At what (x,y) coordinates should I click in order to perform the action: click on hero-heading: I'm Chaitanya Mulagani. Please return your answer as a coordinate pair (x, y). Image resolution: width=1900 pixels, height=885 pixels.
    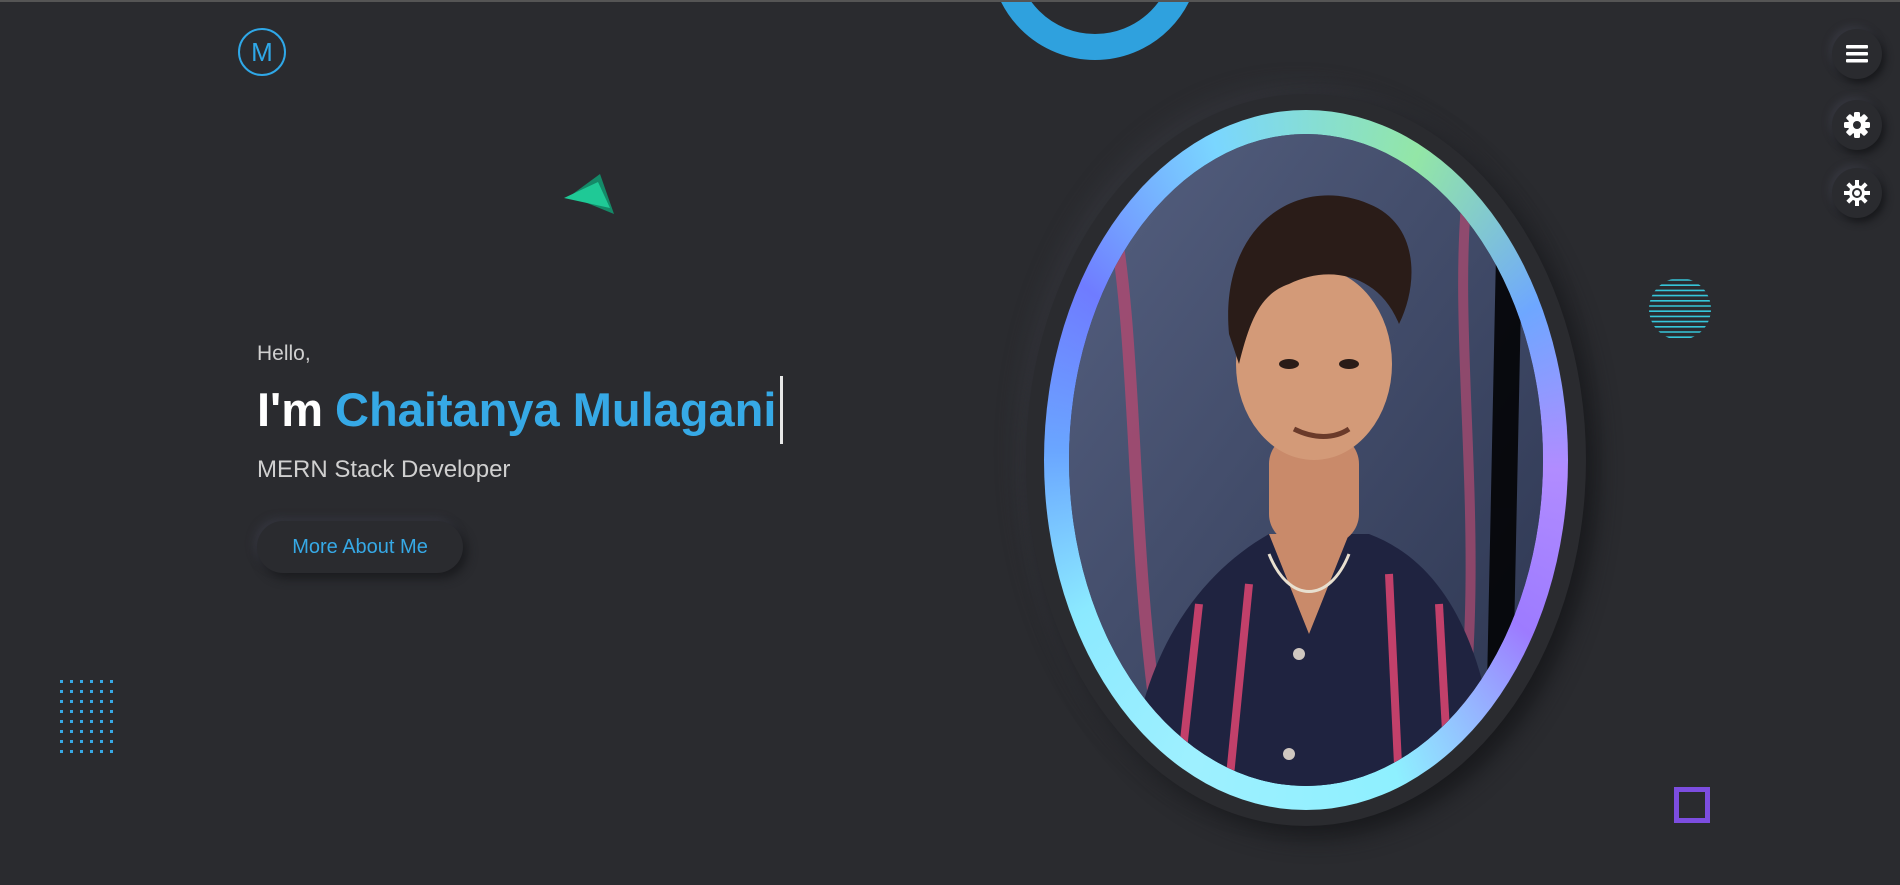
    Looking at the image, I should click on (520, 410).